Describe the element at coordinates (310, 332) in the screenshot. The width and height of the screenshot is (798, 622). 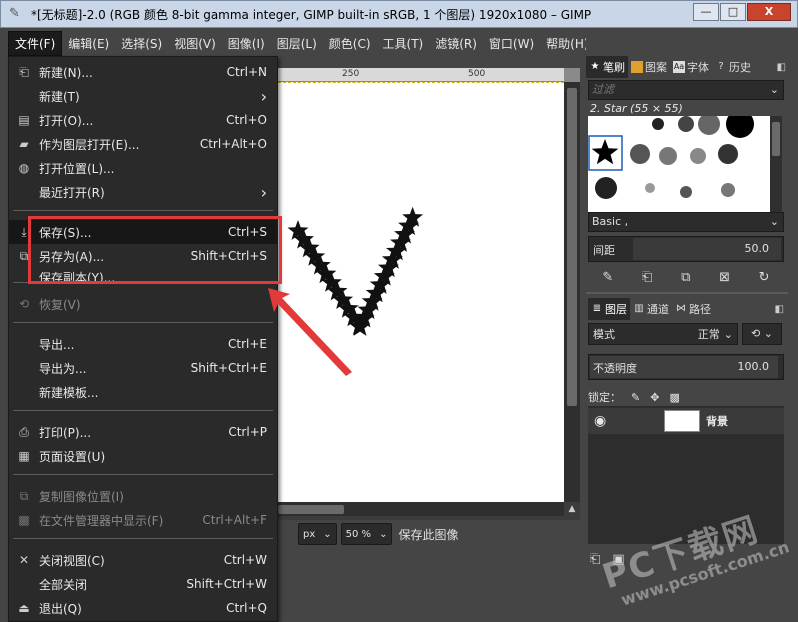
I see `annotation-arrow` at that location.